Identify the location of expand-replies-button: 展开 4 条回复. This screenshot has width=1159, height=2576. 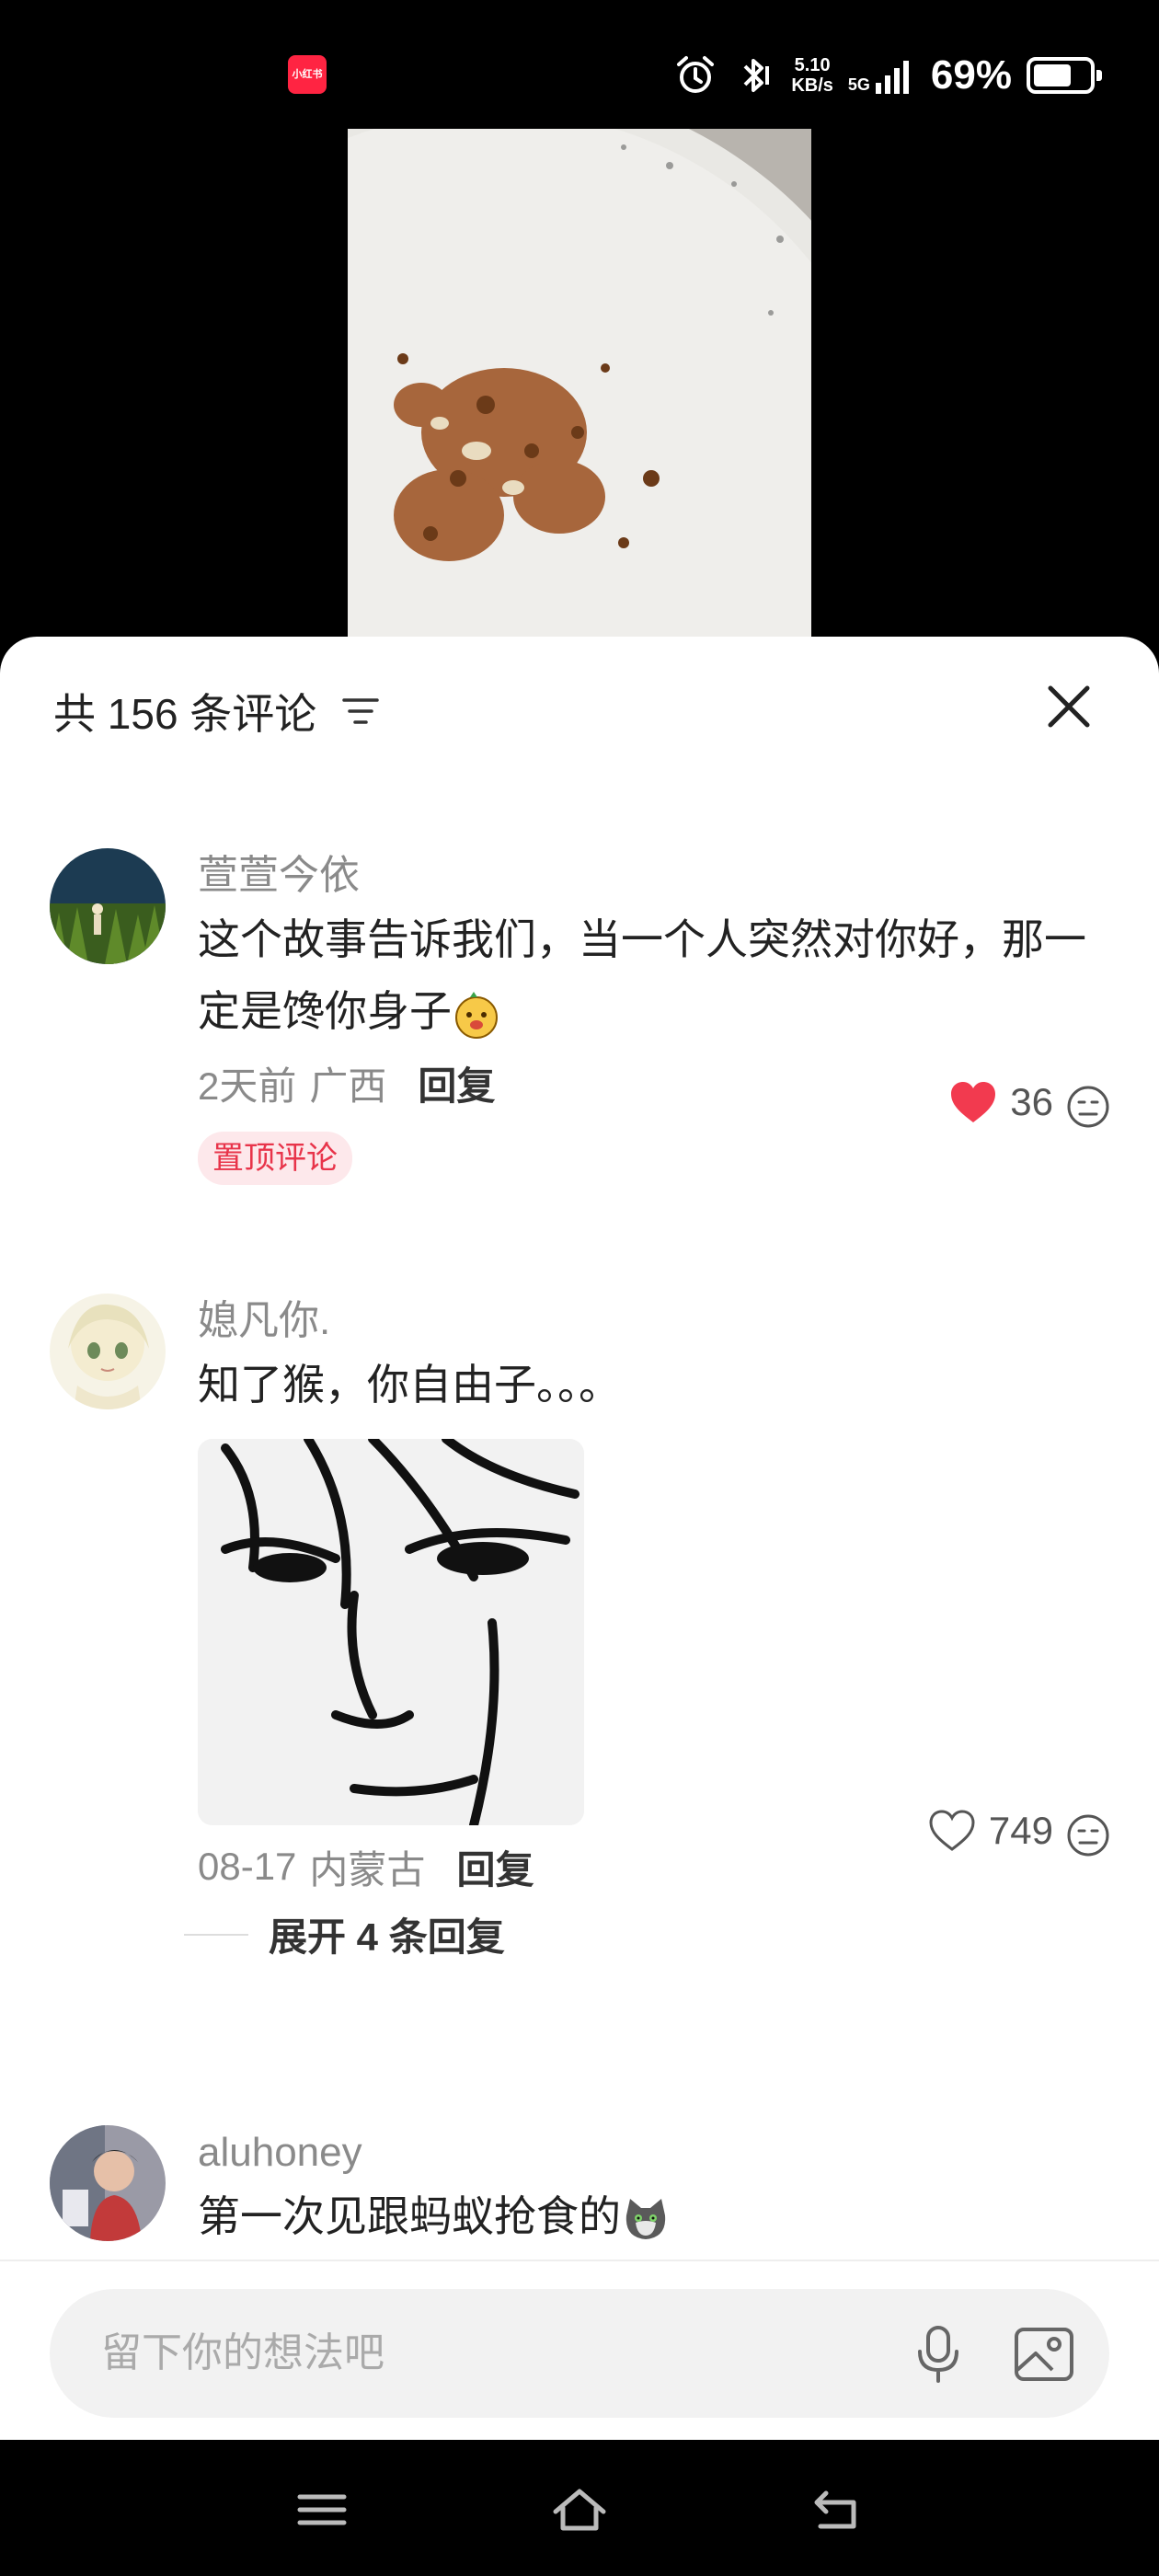
(344, 1934).